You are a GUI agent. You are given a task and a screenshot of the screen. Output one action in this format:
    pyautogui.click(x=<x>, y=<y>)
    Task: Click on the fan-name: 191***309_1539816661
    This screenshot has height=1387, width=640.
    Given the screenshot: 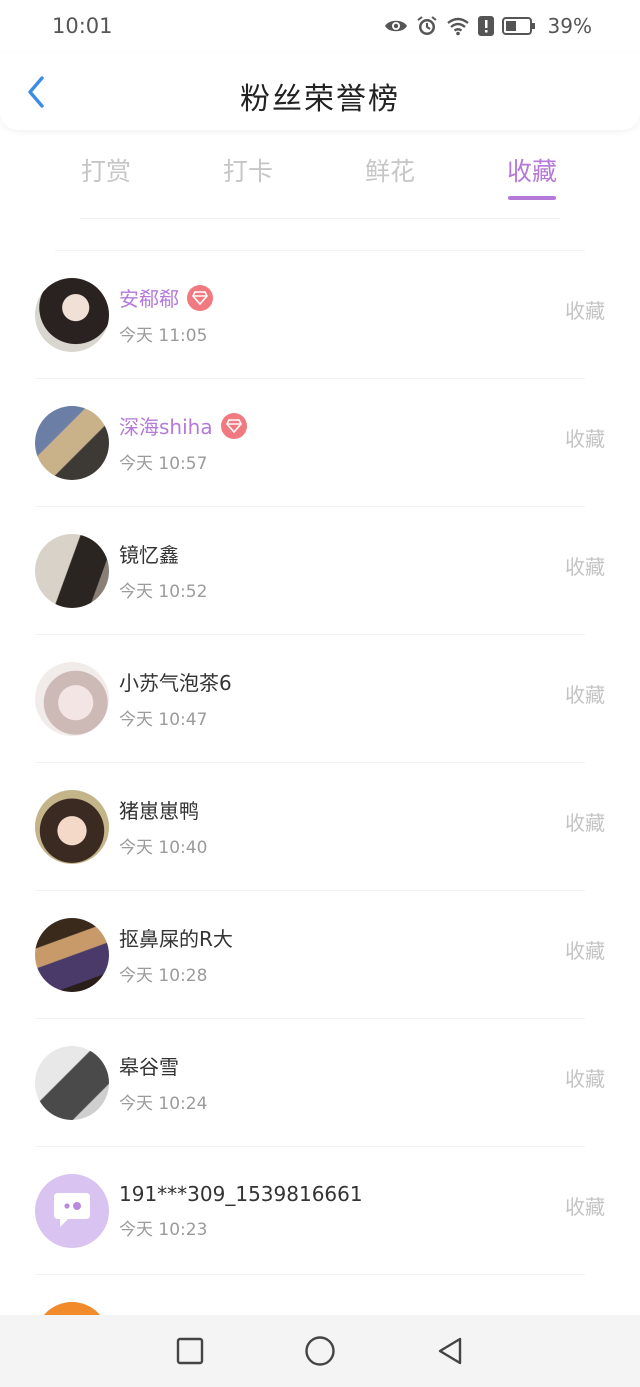 What is the action you would take?
    pyautogui.click(x=241, y=1193)
    